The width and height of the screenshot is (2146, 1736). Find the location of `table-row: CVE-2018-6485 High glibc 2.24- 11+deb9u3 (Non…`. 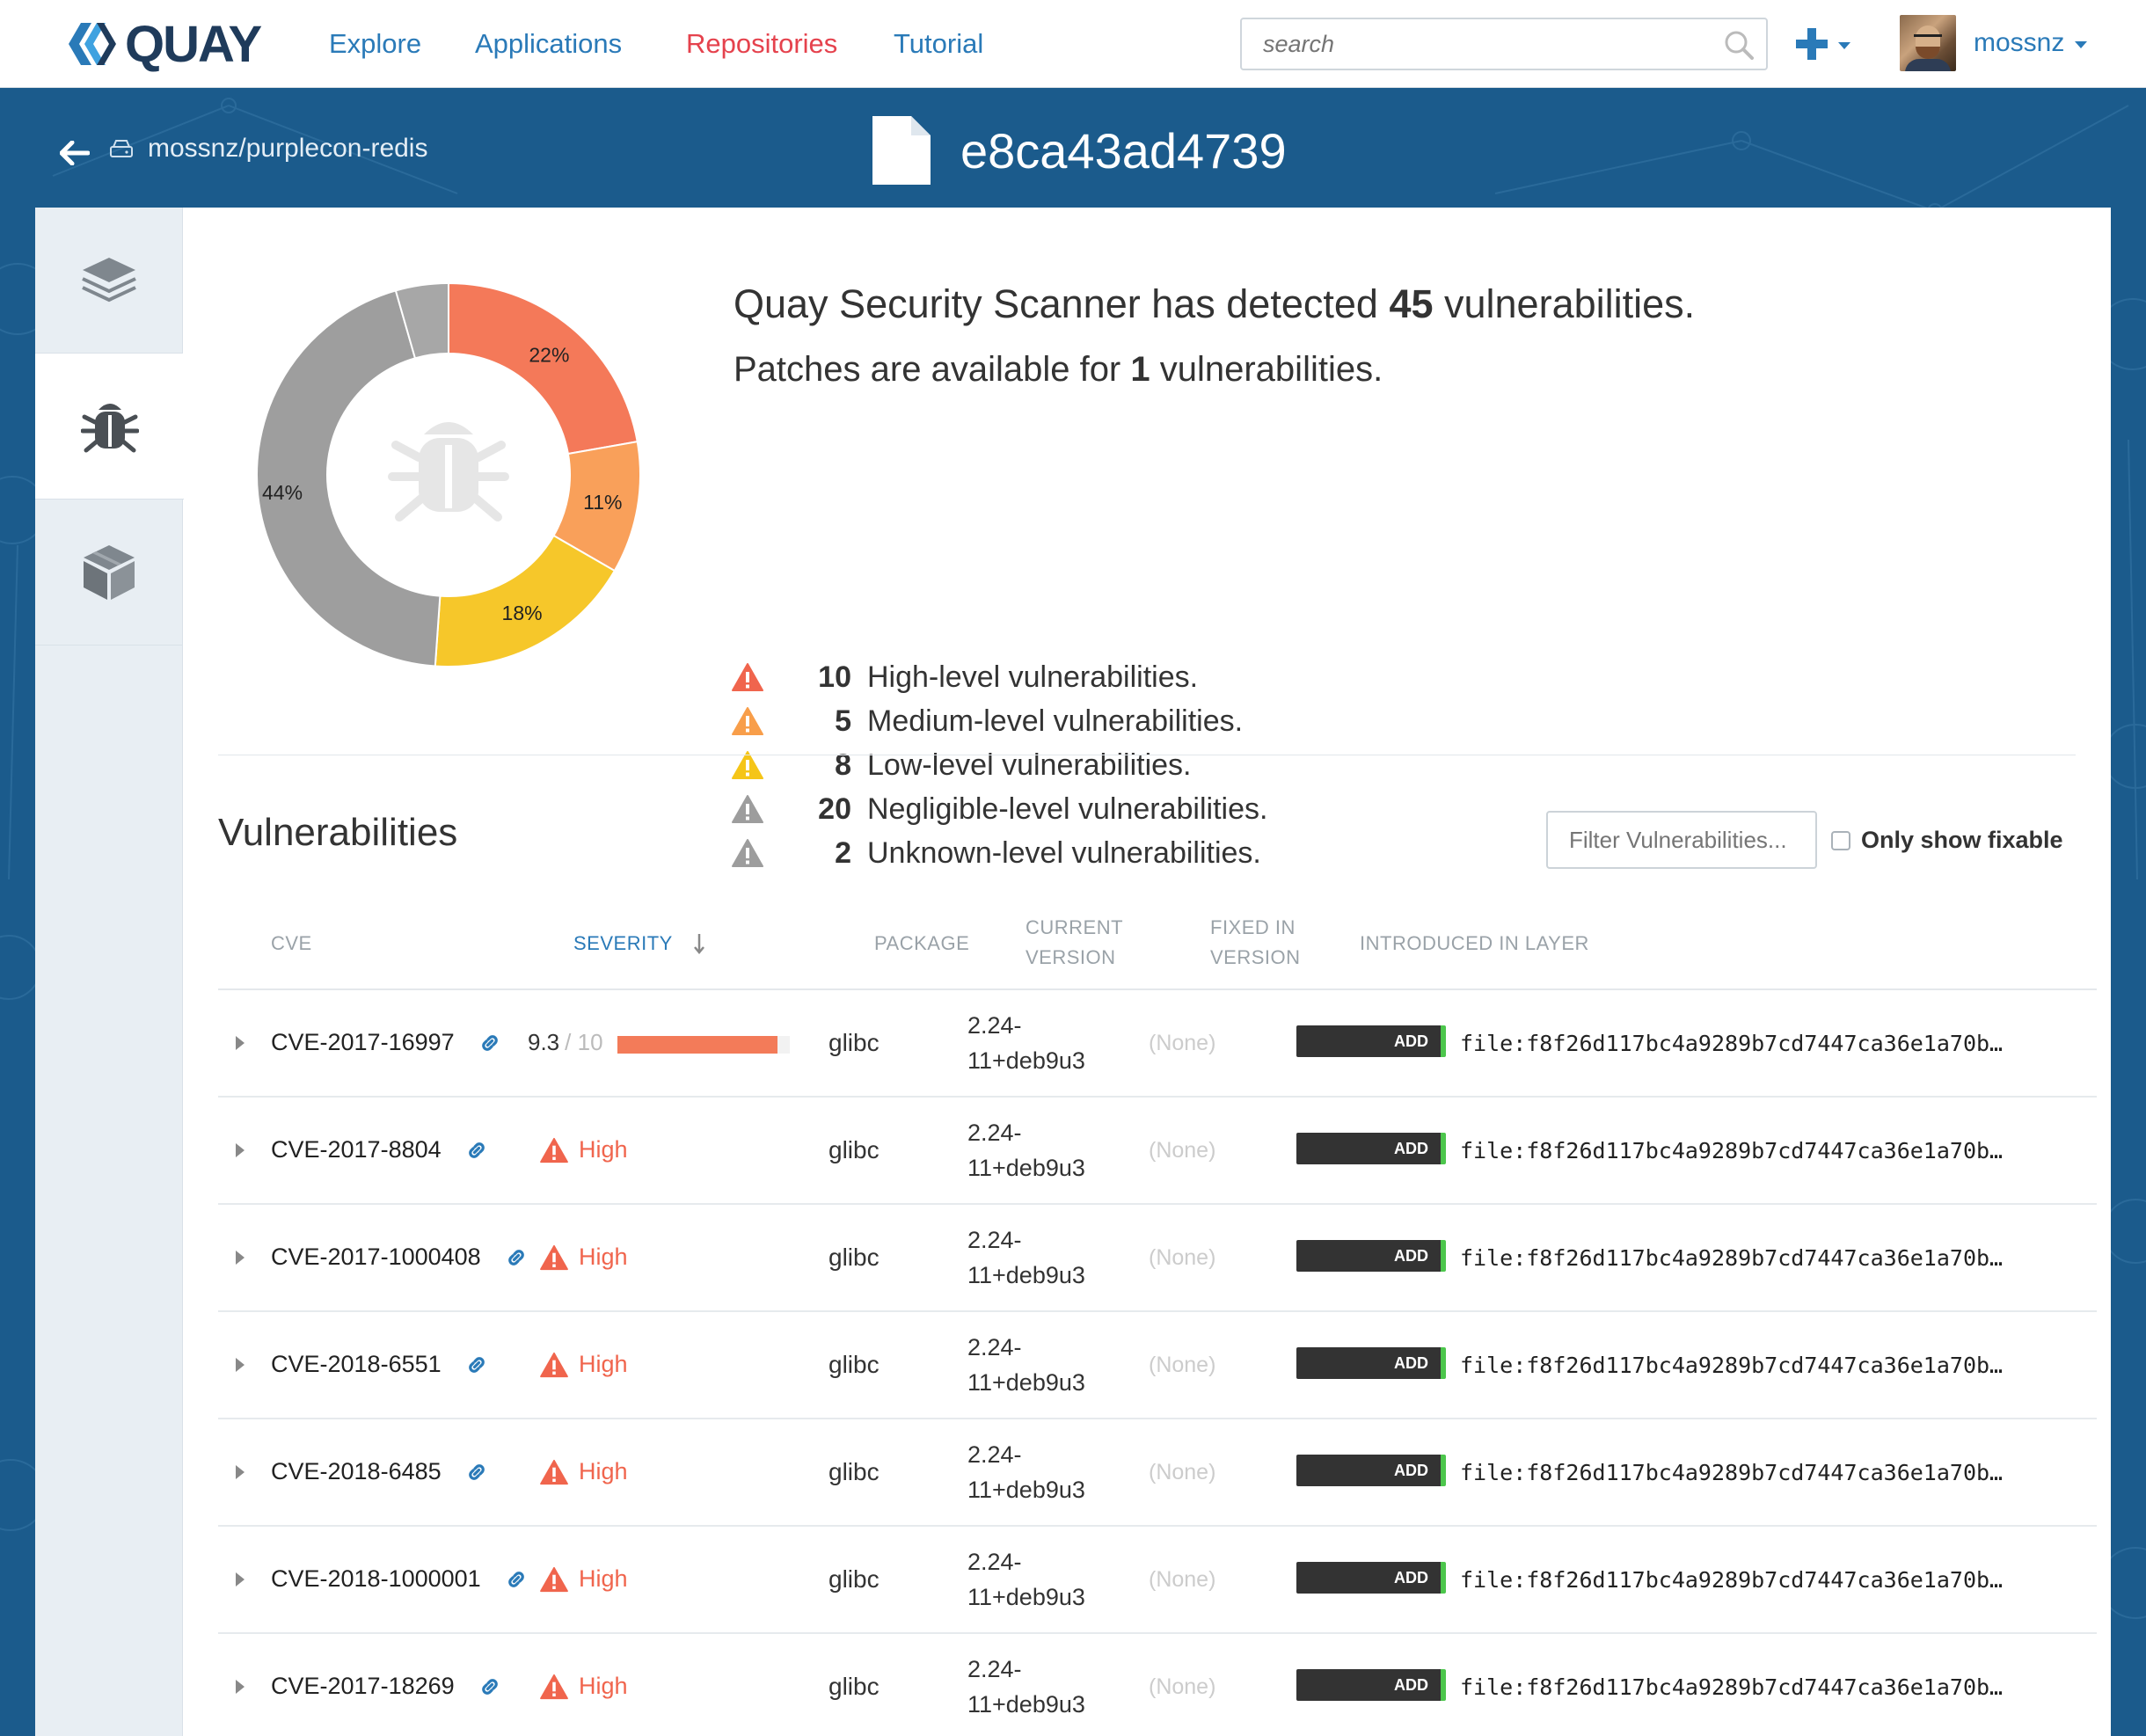

table-row: CVE-2018-6485 High glibc 2.24- 11+deb9u3 (Non… is located at coordinates (1158, 1473).